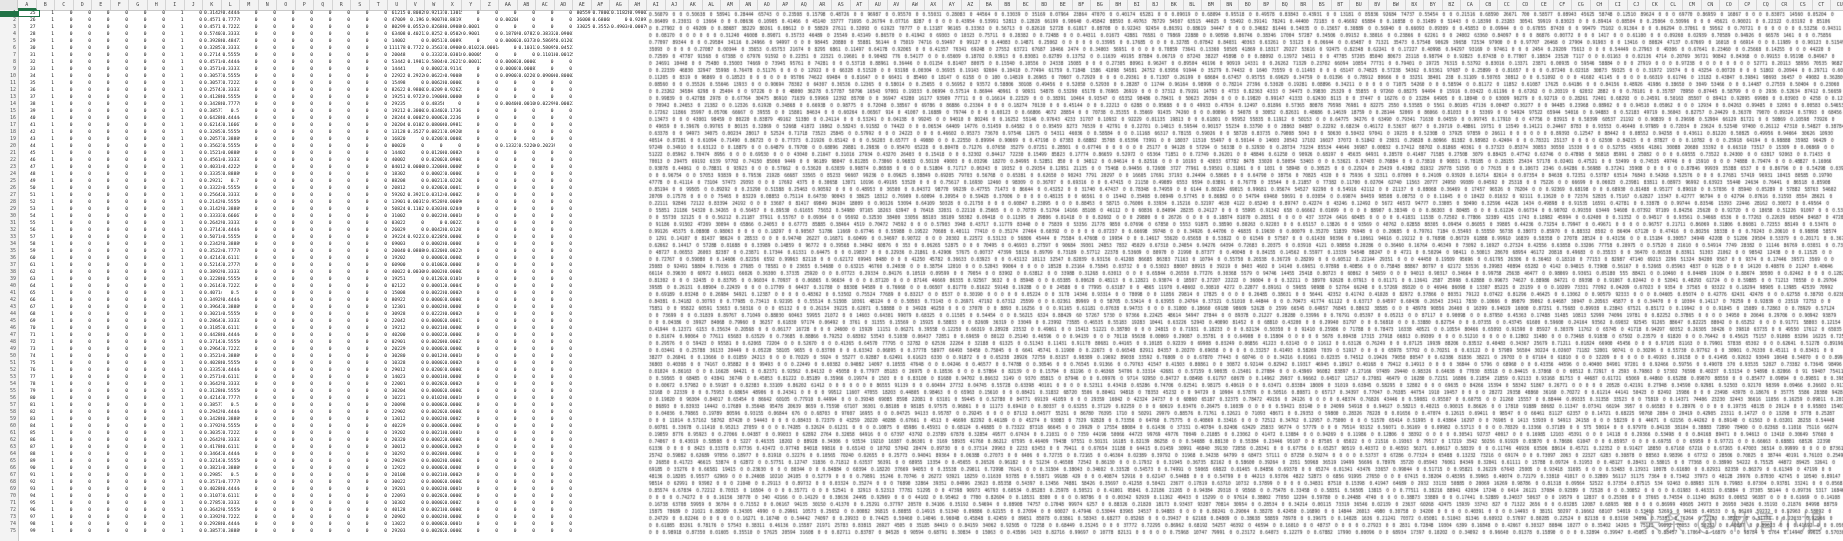  Describe the element at coordinates (397, 405) in the screenshot. I see `cell: 20098` at that location.